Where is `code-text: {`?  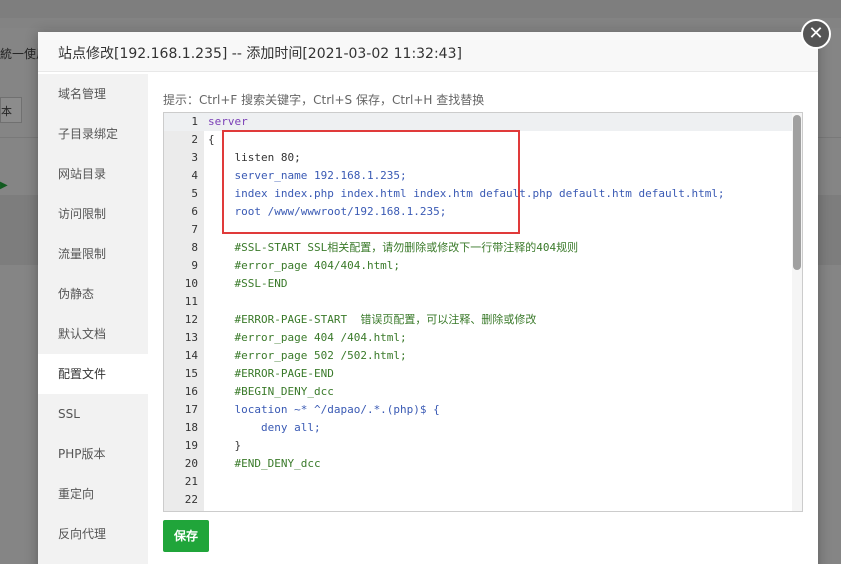 code-text: { is located at coordinates (211, 139).